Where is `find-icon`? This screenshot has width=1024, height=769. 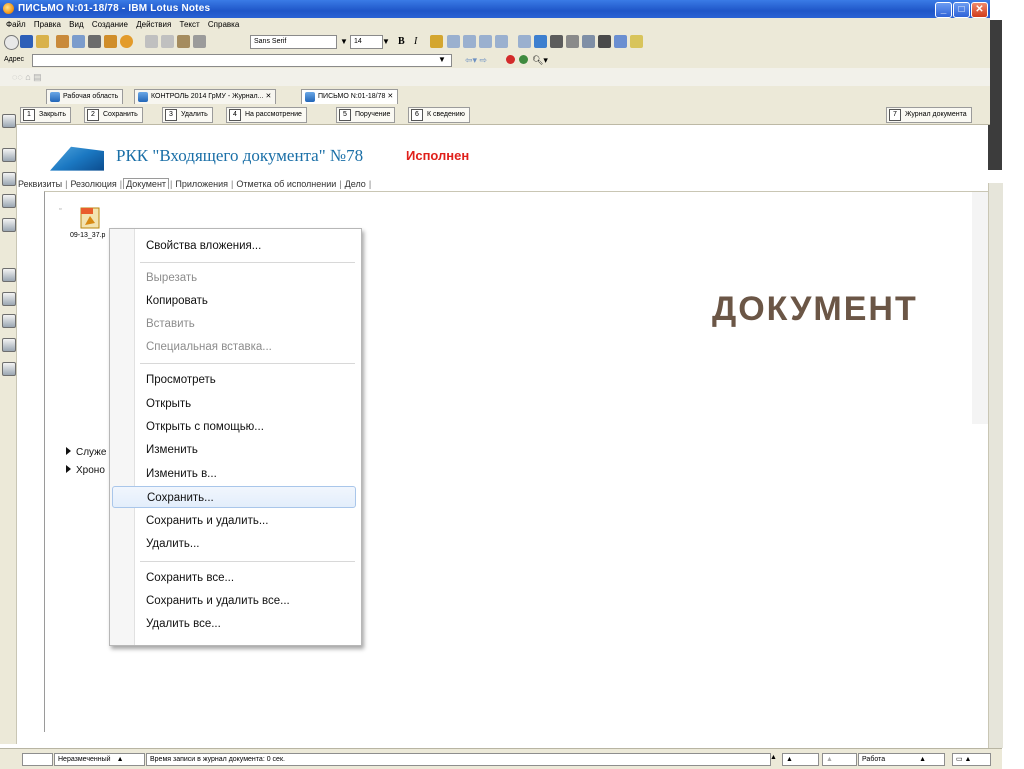 find-icon is located at coordinates (604, 41).